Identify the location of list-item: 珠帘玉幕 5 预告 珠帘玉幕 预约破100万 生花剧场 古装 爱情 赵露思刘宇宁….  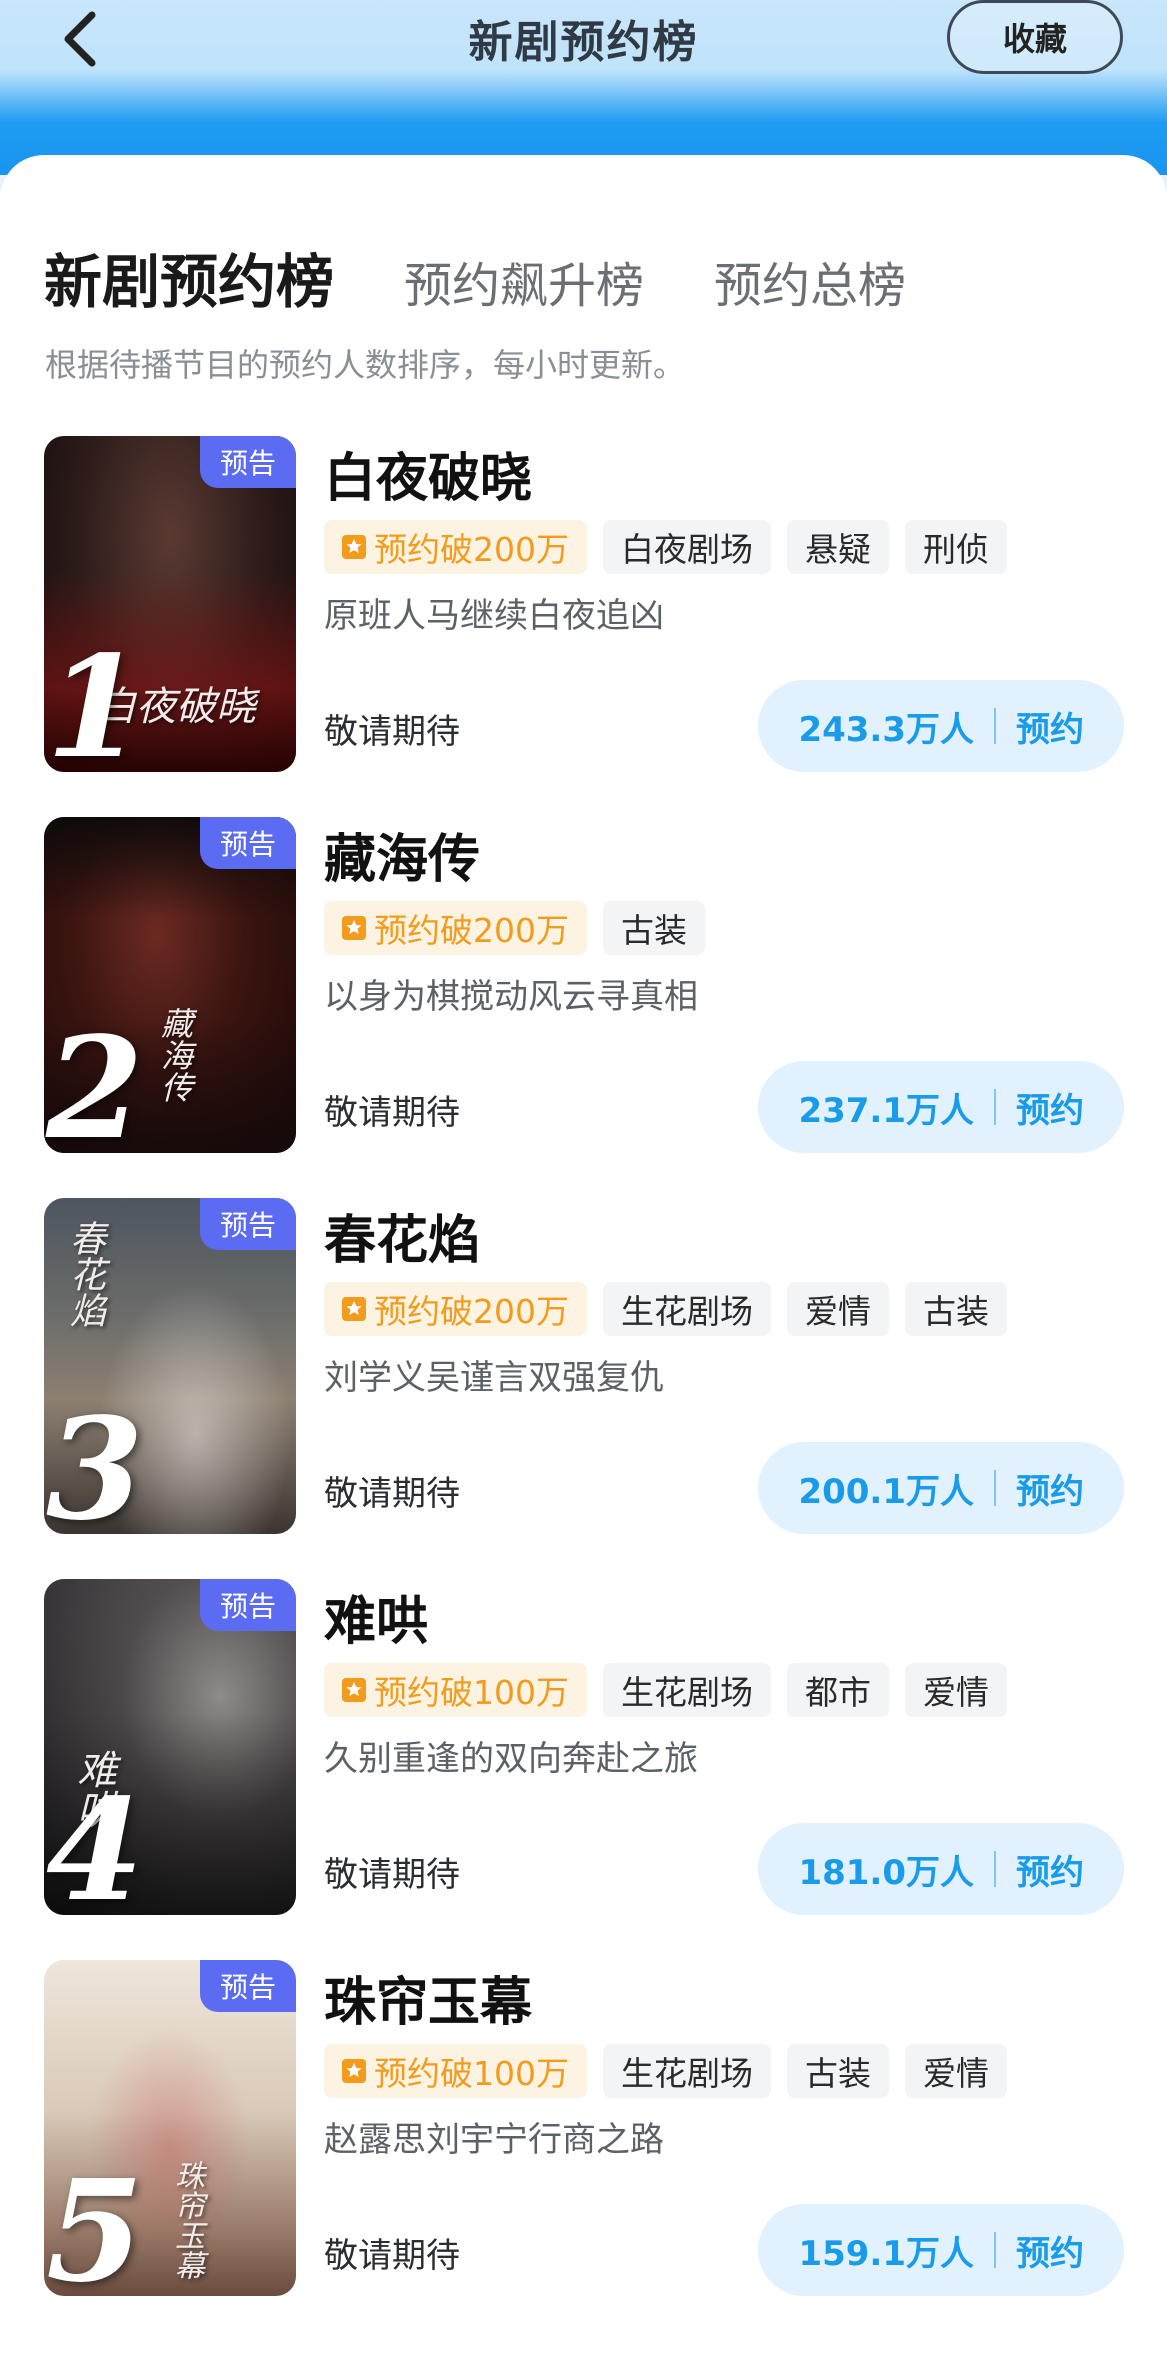
(584, 2128).